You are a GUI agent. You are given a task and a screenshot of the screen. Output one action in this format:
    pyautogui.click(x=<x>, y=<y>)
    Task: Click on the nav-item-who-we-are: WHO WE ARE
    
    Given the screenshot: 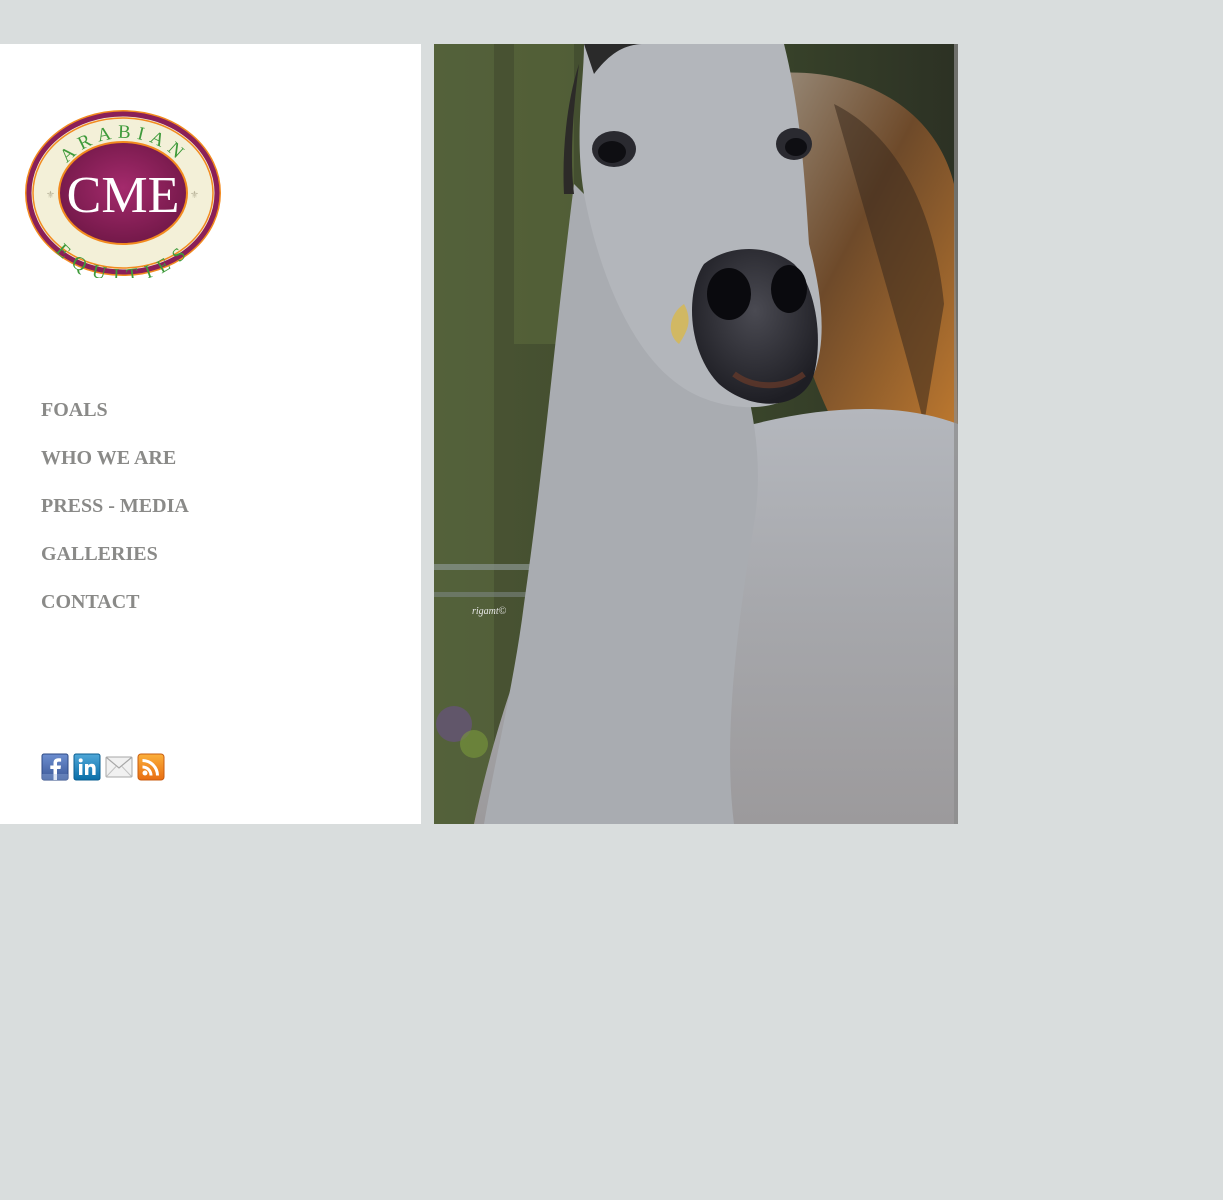 What is the action you would take?
    pyautogui.click(x=115, y=468)
    